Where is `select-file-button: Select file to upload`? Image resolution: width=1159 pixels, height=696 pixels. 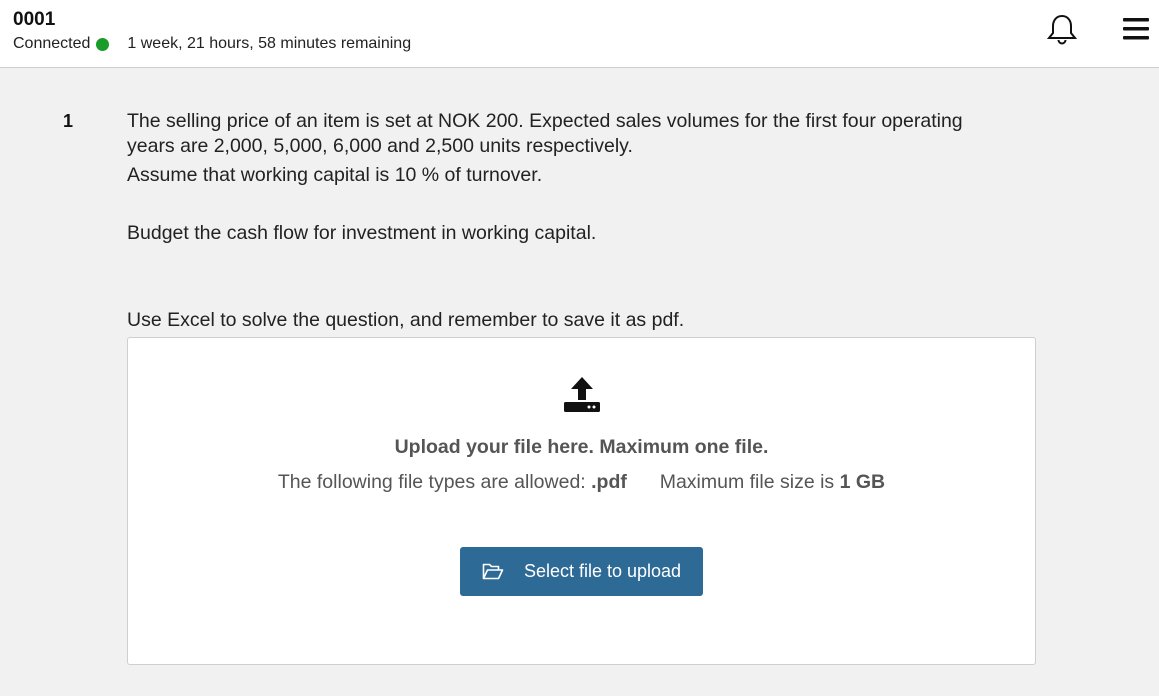
select-file-button: Select file to upload is located at coordinates (581, 571).